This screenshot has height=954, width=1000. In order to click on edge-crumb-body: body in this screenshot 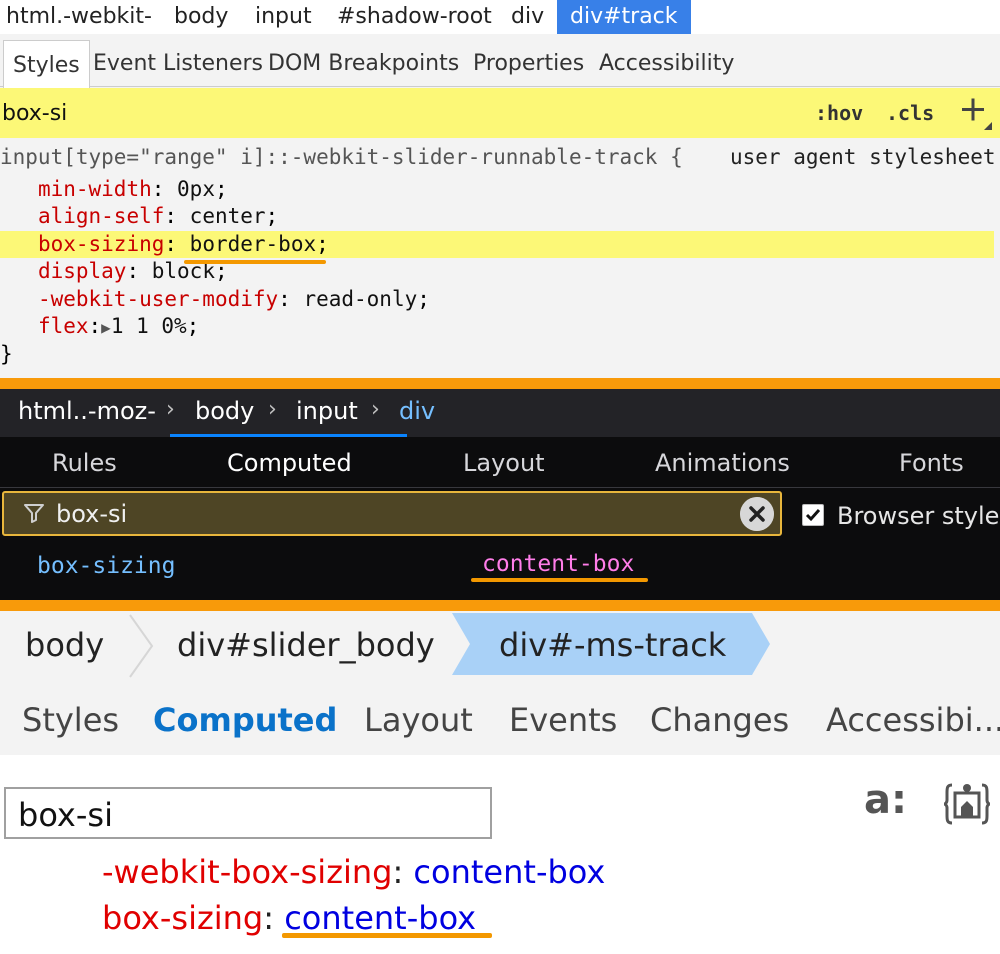, I will do `click(64, 645)`.